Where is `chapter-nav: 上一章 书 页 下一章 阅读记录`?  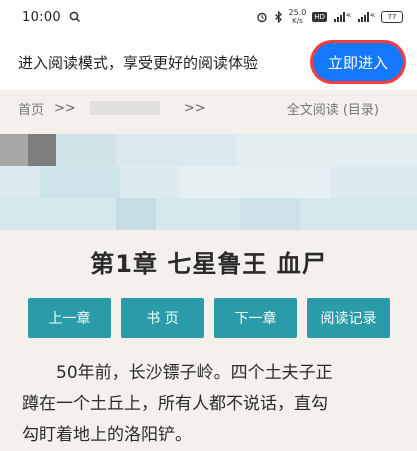 chapter-nav: 上一章 书 页 下一章 阅读记录 is located at coordinates (209, 318).